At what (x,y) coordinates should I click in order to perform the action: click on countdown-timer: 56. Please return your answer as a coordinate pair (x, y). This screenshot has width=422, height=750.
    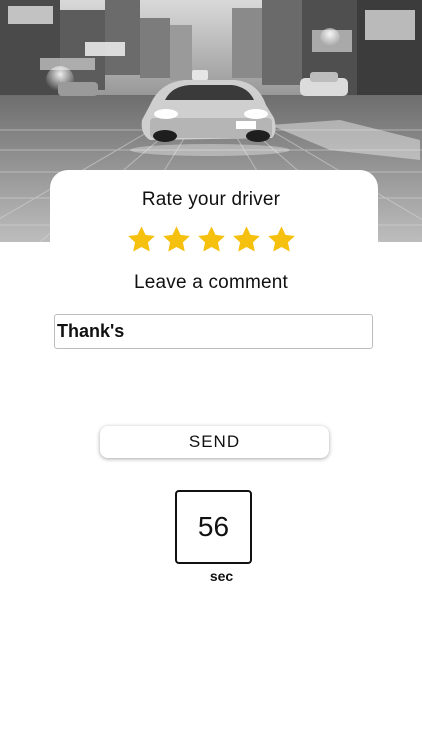
    Looking at the image, I should click on (213, 527).